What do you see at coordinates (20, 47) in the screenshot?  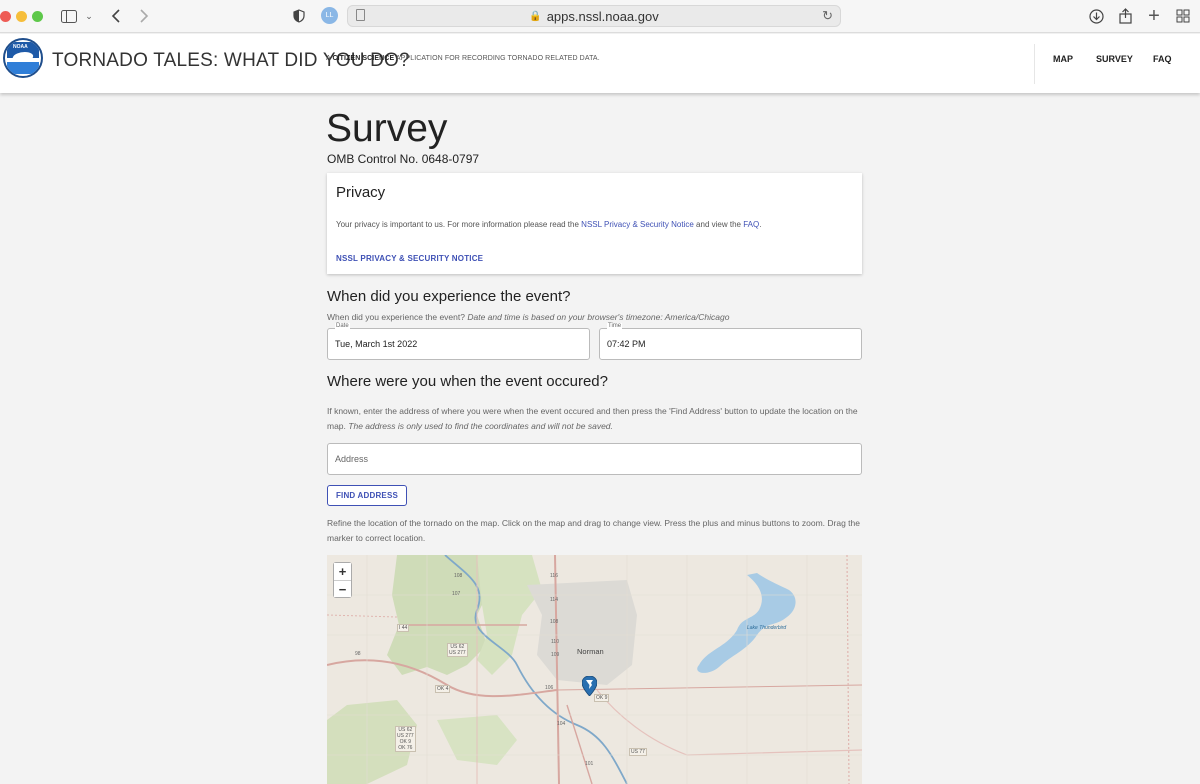 I see `logo-text: NOAA` at bounding box center [20, 47].